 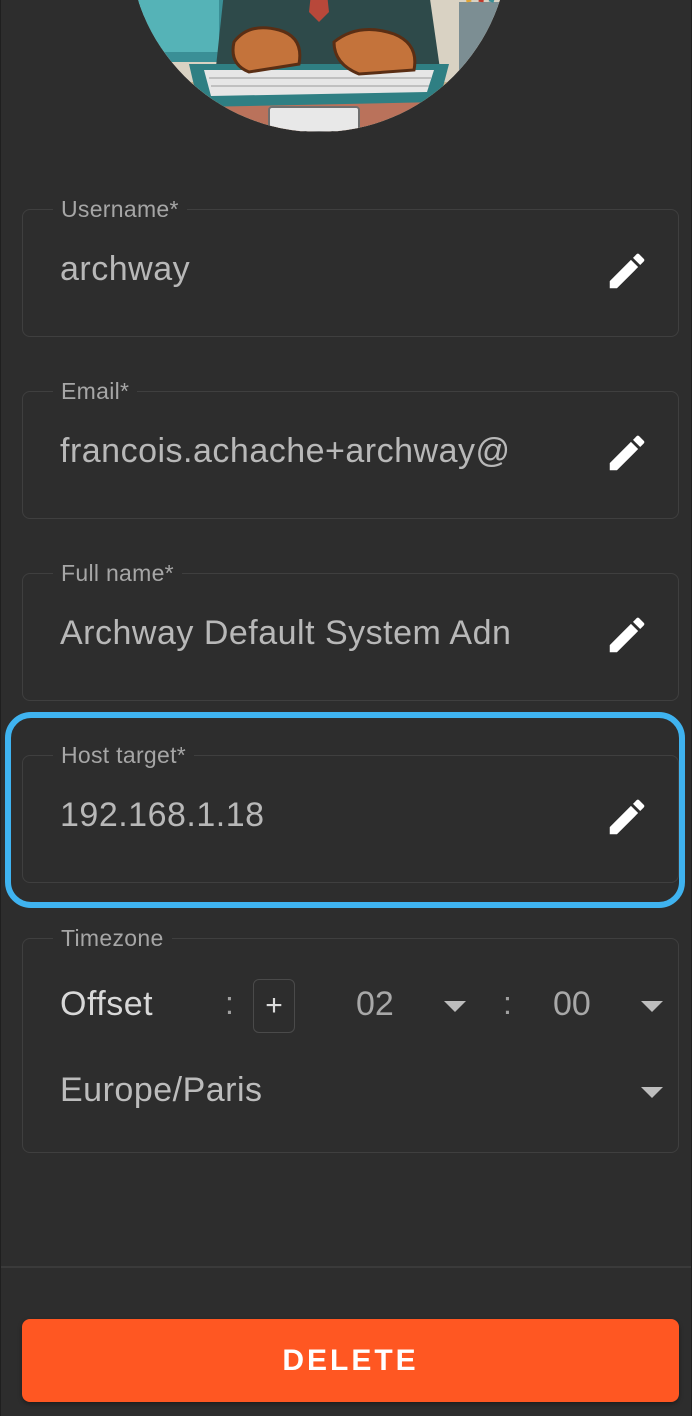 What do you see at coordinates (229, 1003) in the screenshot?
I see `offset-colon: :` at bounding box center [229, 1003].